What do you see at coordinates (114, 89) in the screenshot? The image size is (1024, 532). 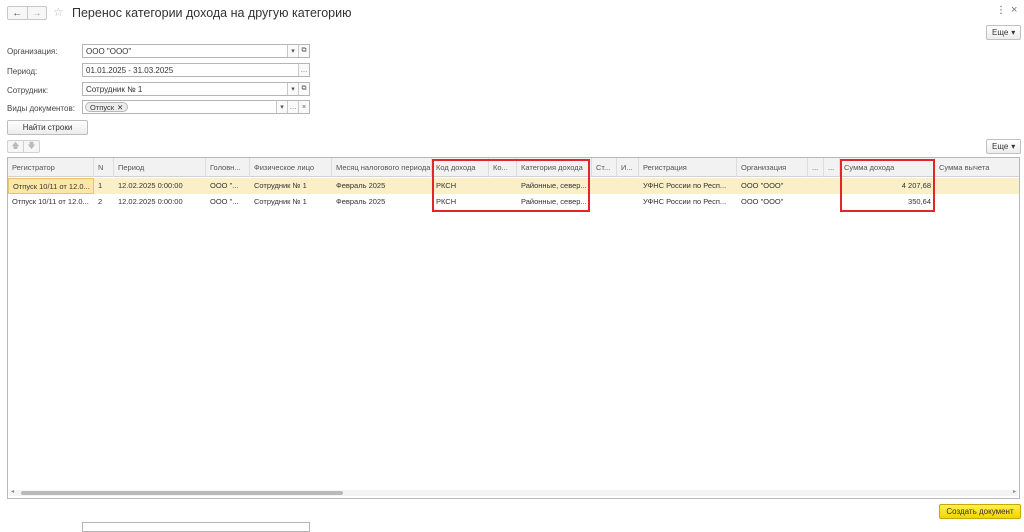 I see `employee-value: Сотрудник № 1` at bounding box center [114, 89].